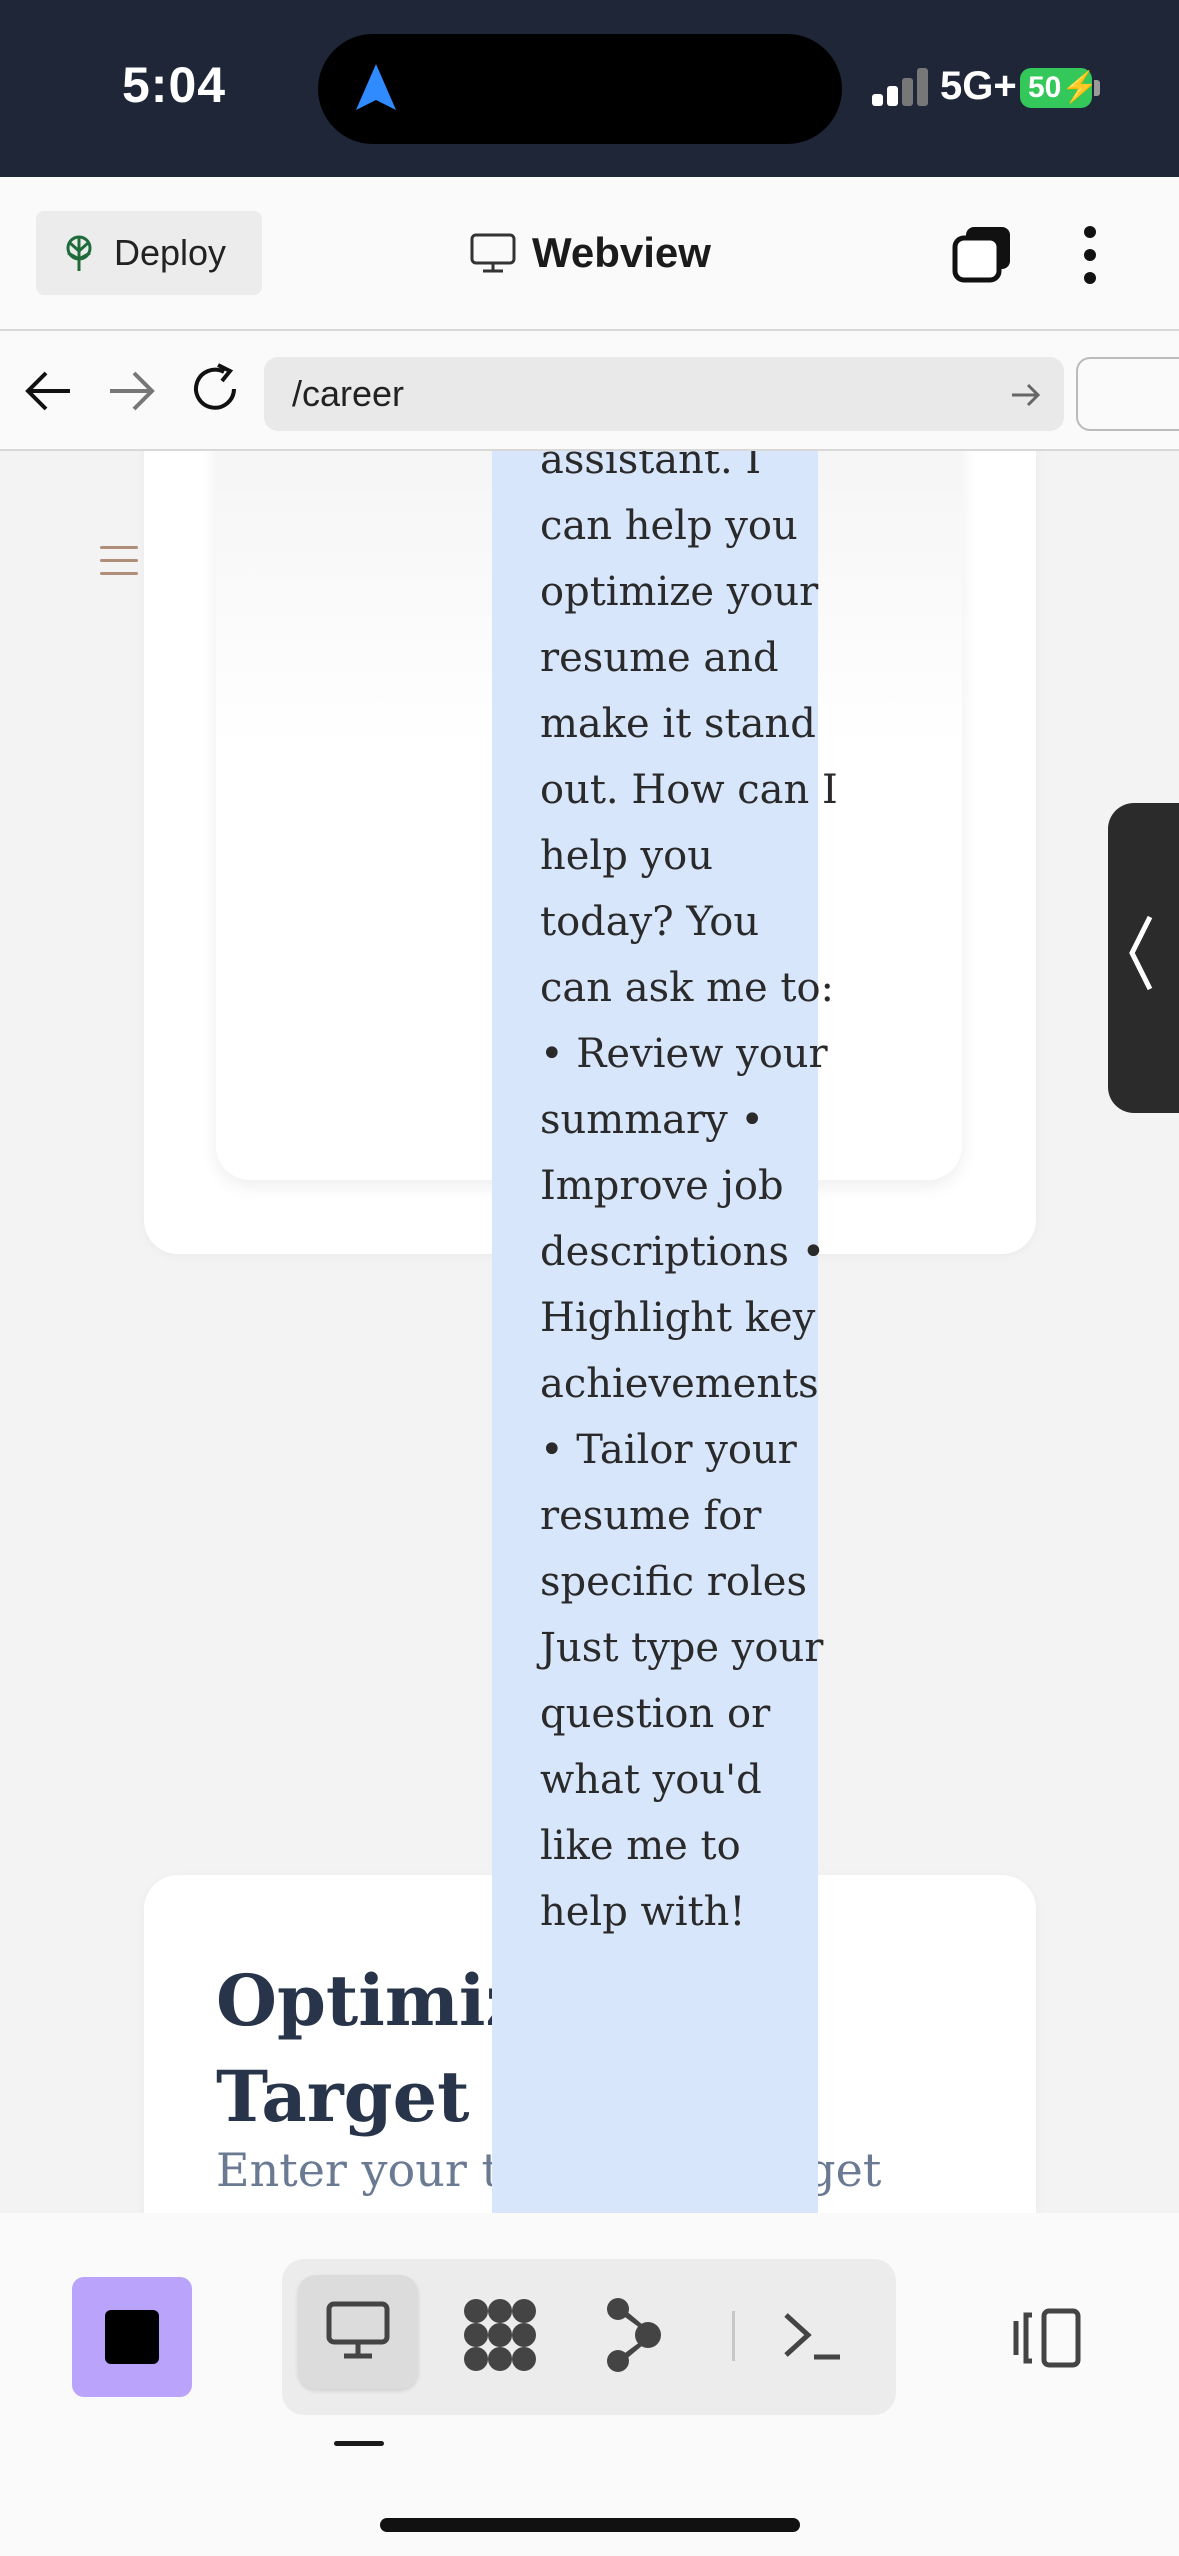 The image size is (1179, 2556). What do you see at coordinates (348, 393) in the screenshot?
I see `url-text: /career` at bounding box center [348, 393].